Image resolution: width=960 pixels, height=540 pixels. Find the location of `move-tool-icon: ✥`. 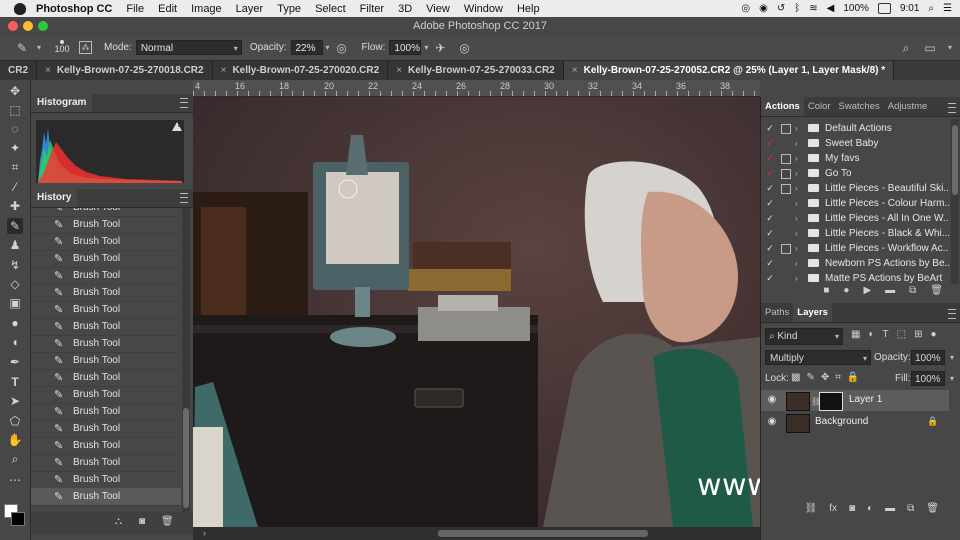

move-tool-icon: ✥ is located at coordinates (15, 91).